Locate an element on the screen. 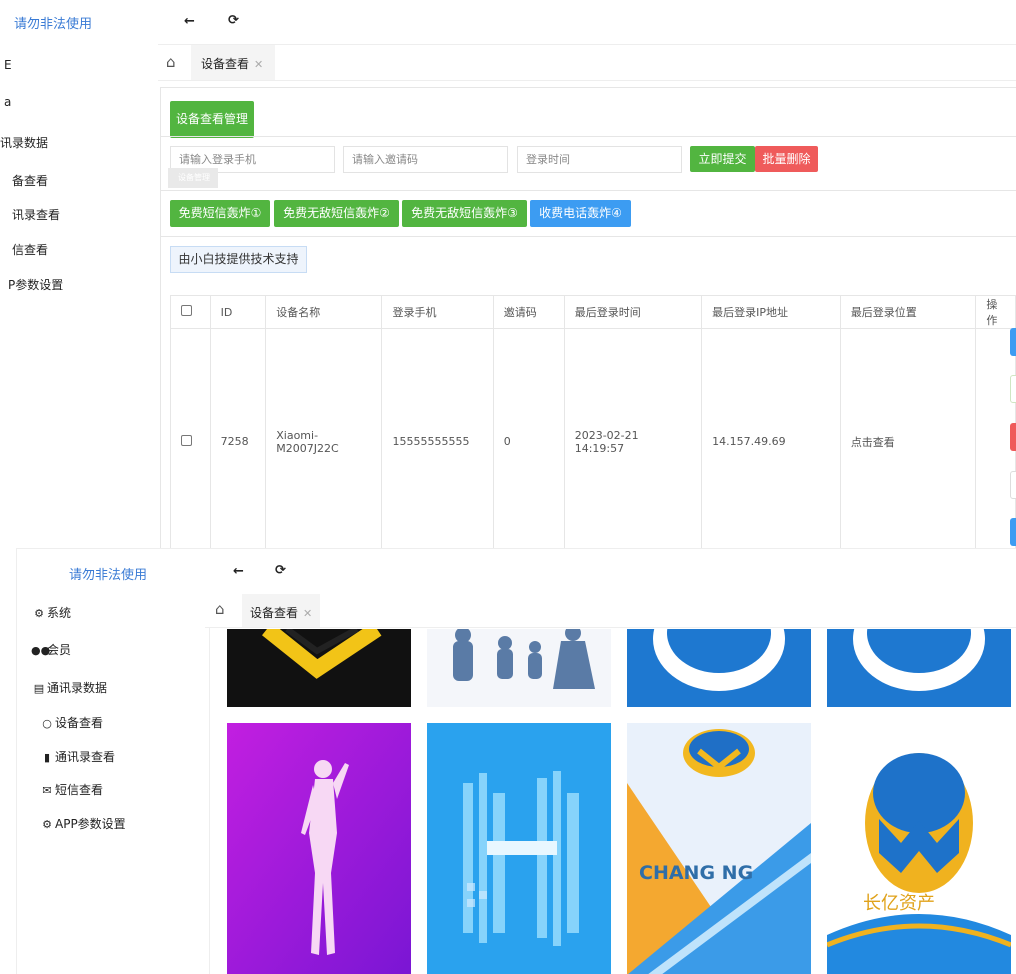 This screenshot has width=1016, height=974. sidebar-item-system: E is located at coordinates (8, 65).